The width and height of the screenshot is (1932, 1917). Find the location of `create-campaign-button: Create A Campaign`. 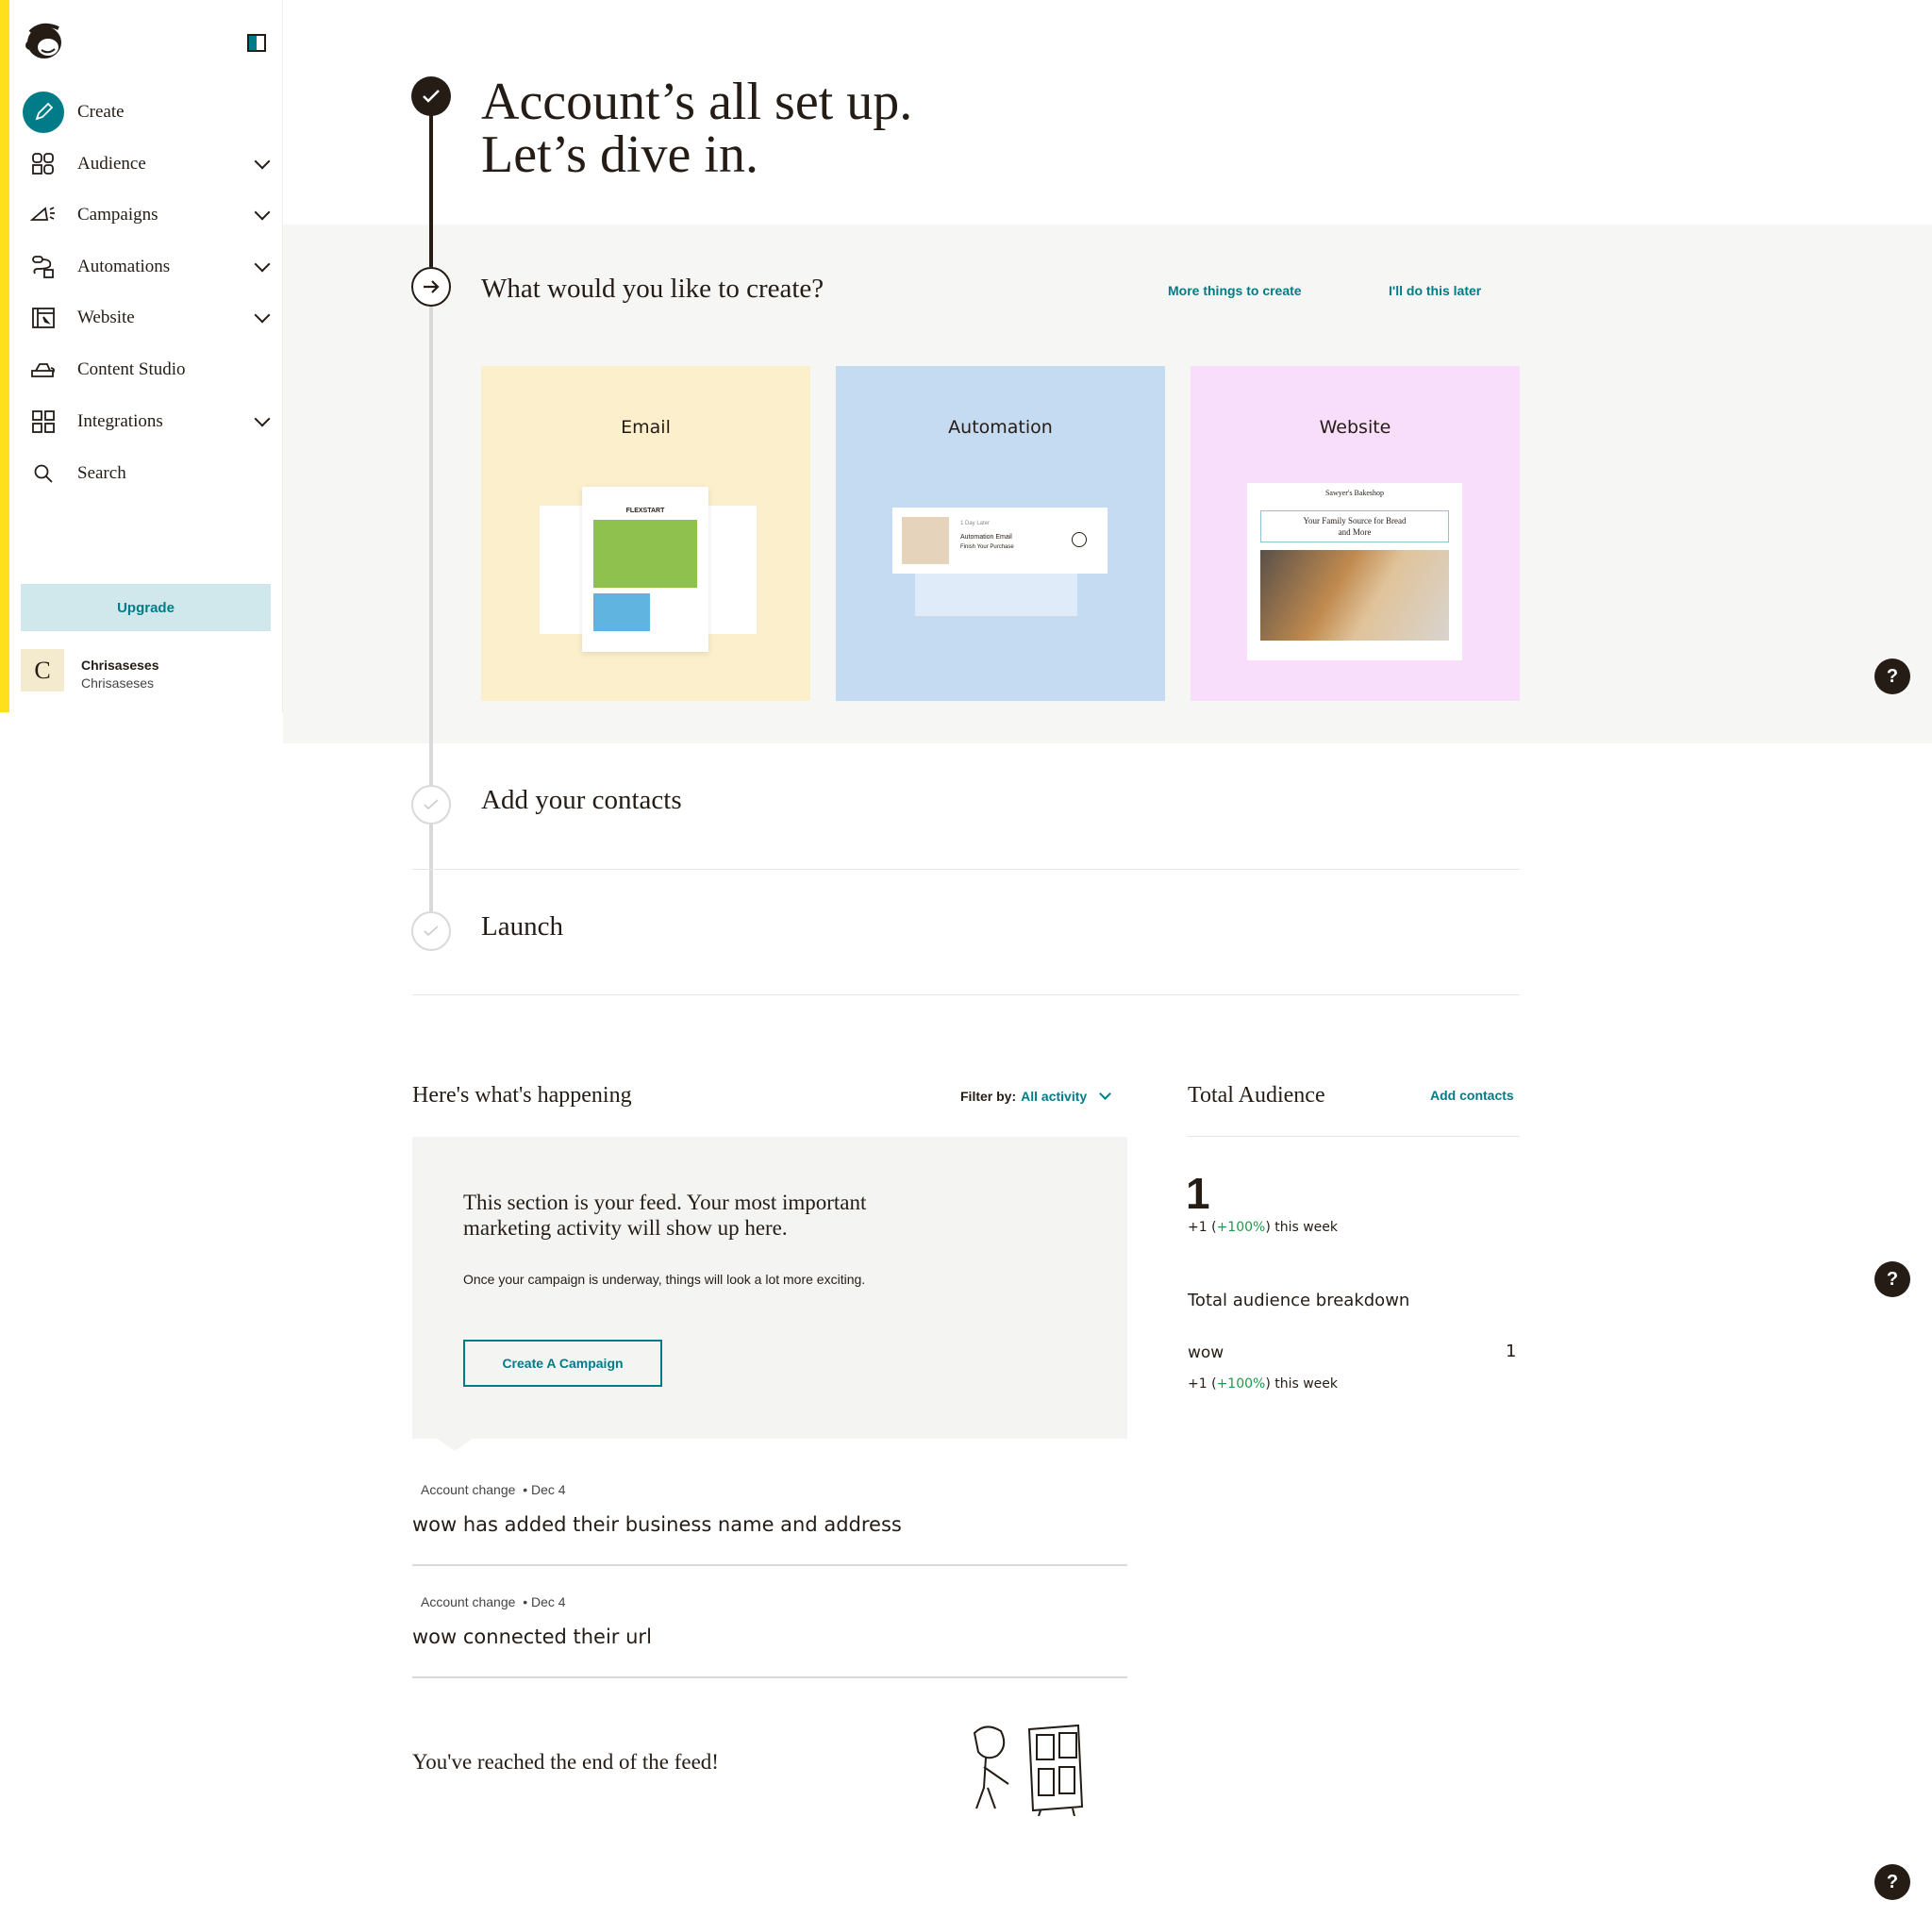

create-campaign-button: Create A Campaign is located at coordinates (562, 1363).